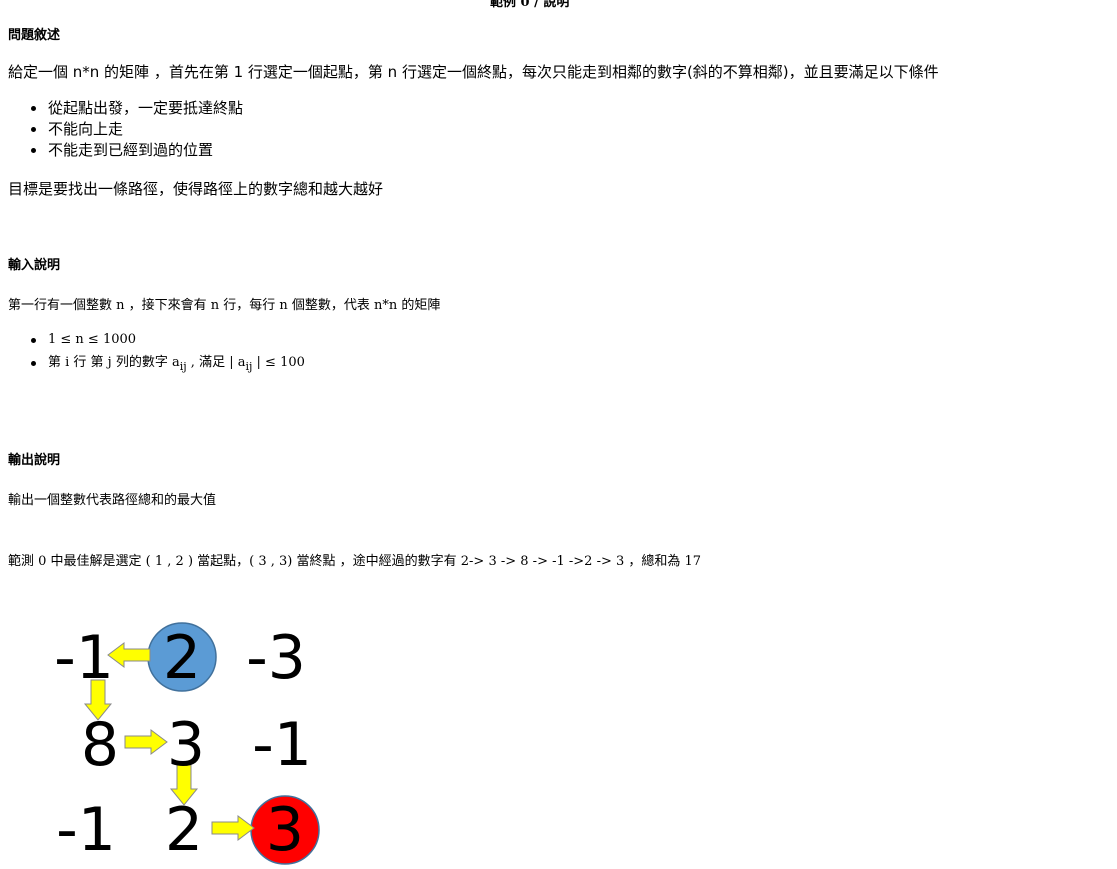  I want to click on rules-list: 從起點出發，一定要抵達終點 不能向上走 不能走到已經到過的位置, so click(121, 129).